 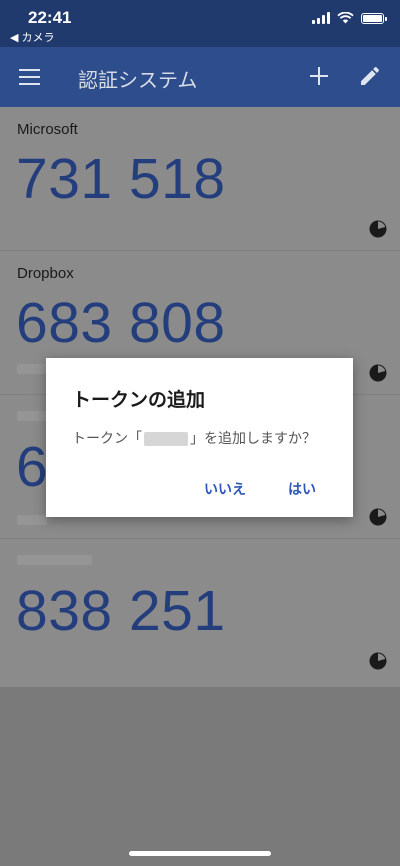 What do you see at coordinates (319, 76) in the screenshot?
I see `add-icon` at bounding box center [319, 76].